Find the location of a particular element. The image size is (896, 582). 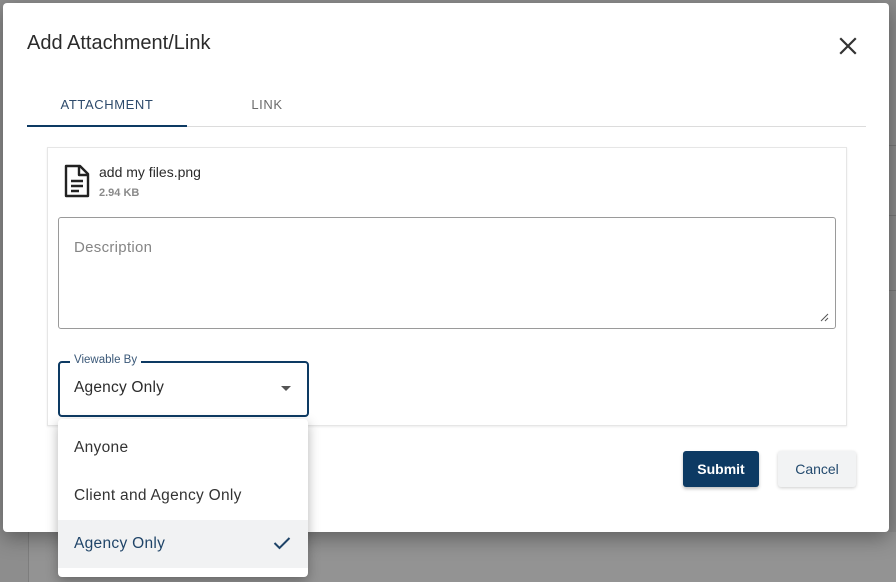

viewable-by-value: Agency Only is located at coordinates (119, 387).